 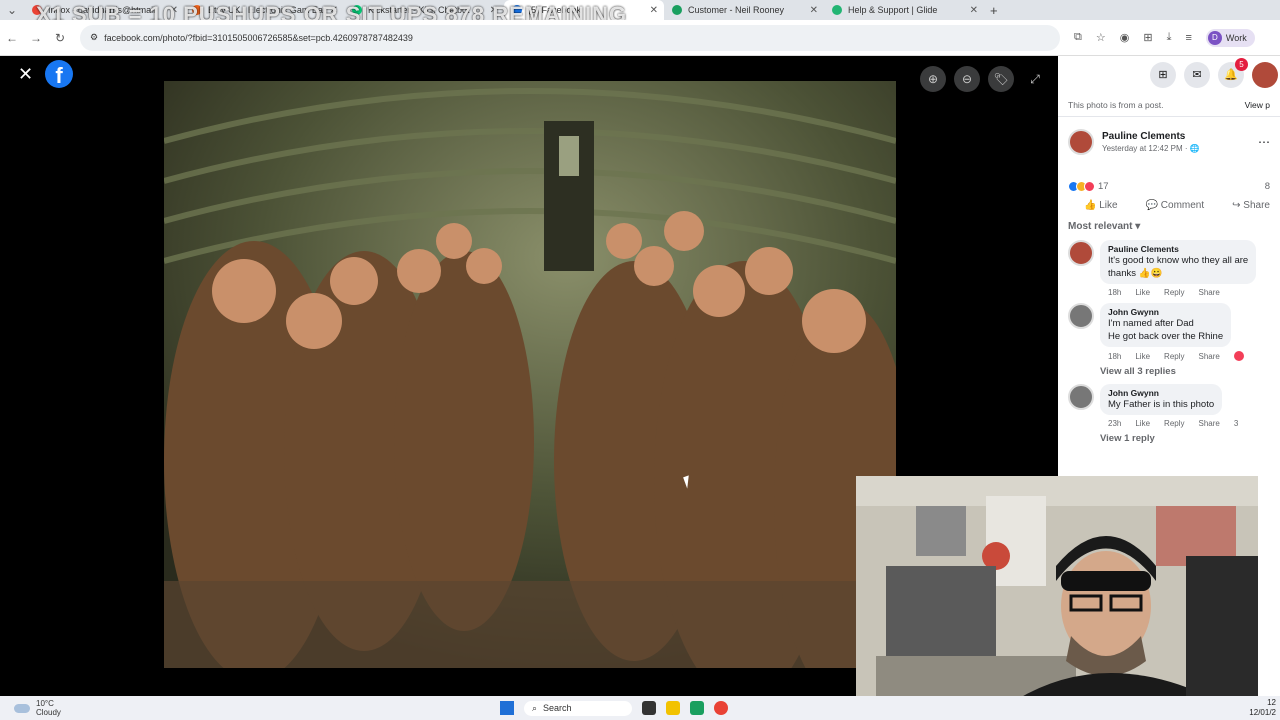 I want to click on weather-widget: 10°C Cloudy, so click(x=250, y=708).